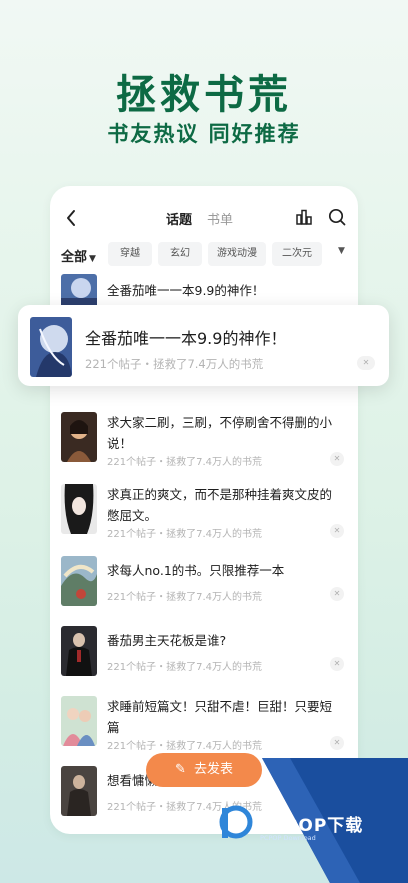 The height and width of the screenshot is (883, 408). What do you see at coordinates (337, 217) in the screenshot?
I see `search-icon` at bounding box center [337, 217].